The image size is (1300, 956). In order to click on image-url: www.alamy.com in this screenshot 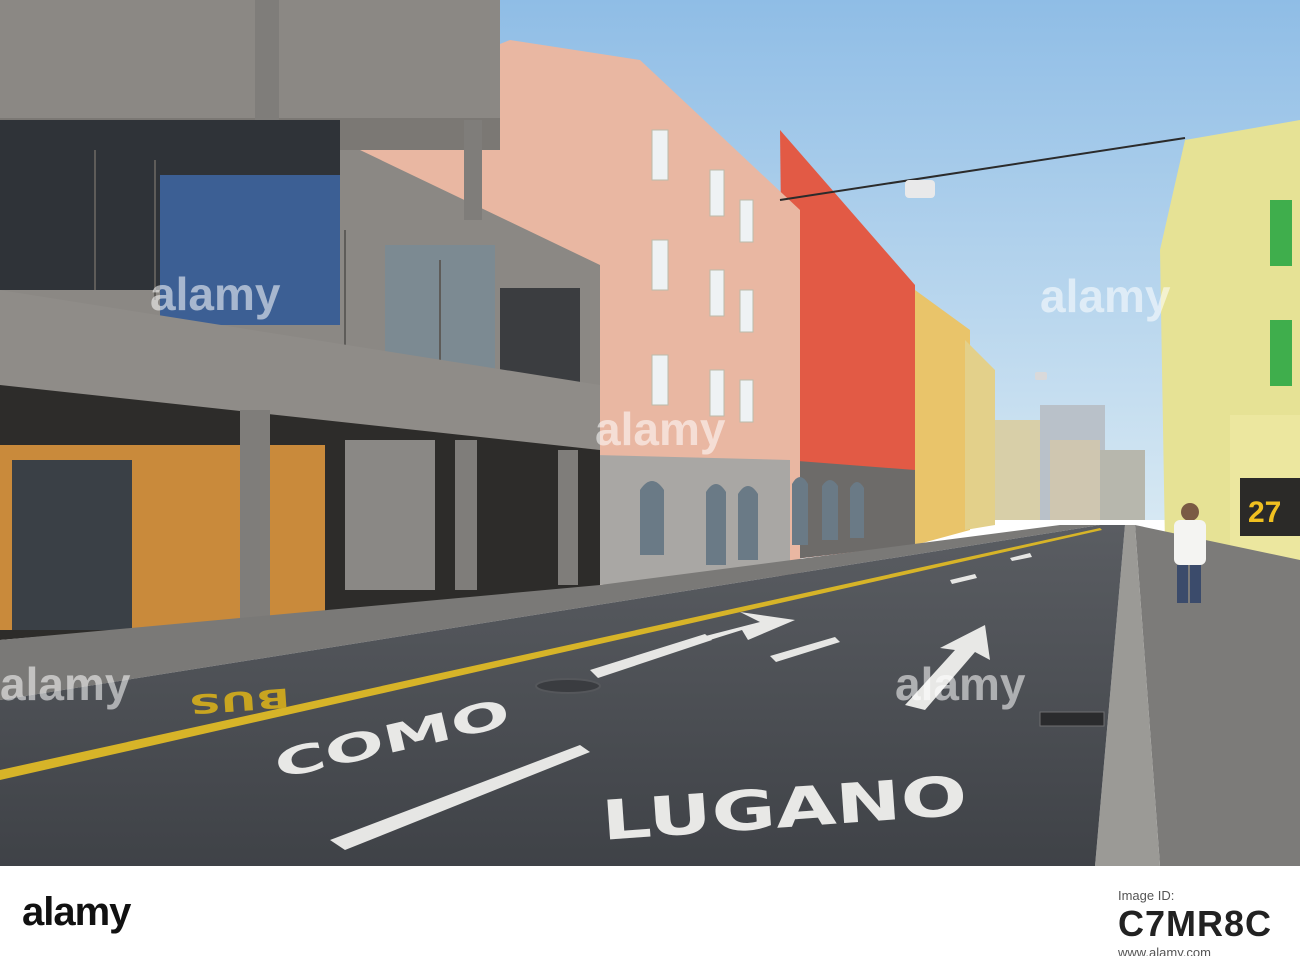, I will do `click(1164, 950)`.